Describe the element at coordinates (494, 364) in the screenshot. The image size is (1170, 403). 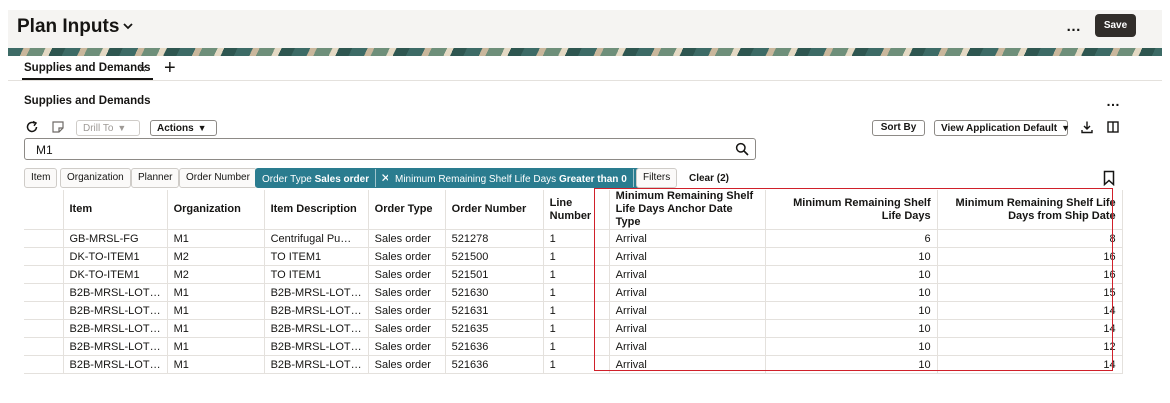
I see `table-cell: 521636` at that location.